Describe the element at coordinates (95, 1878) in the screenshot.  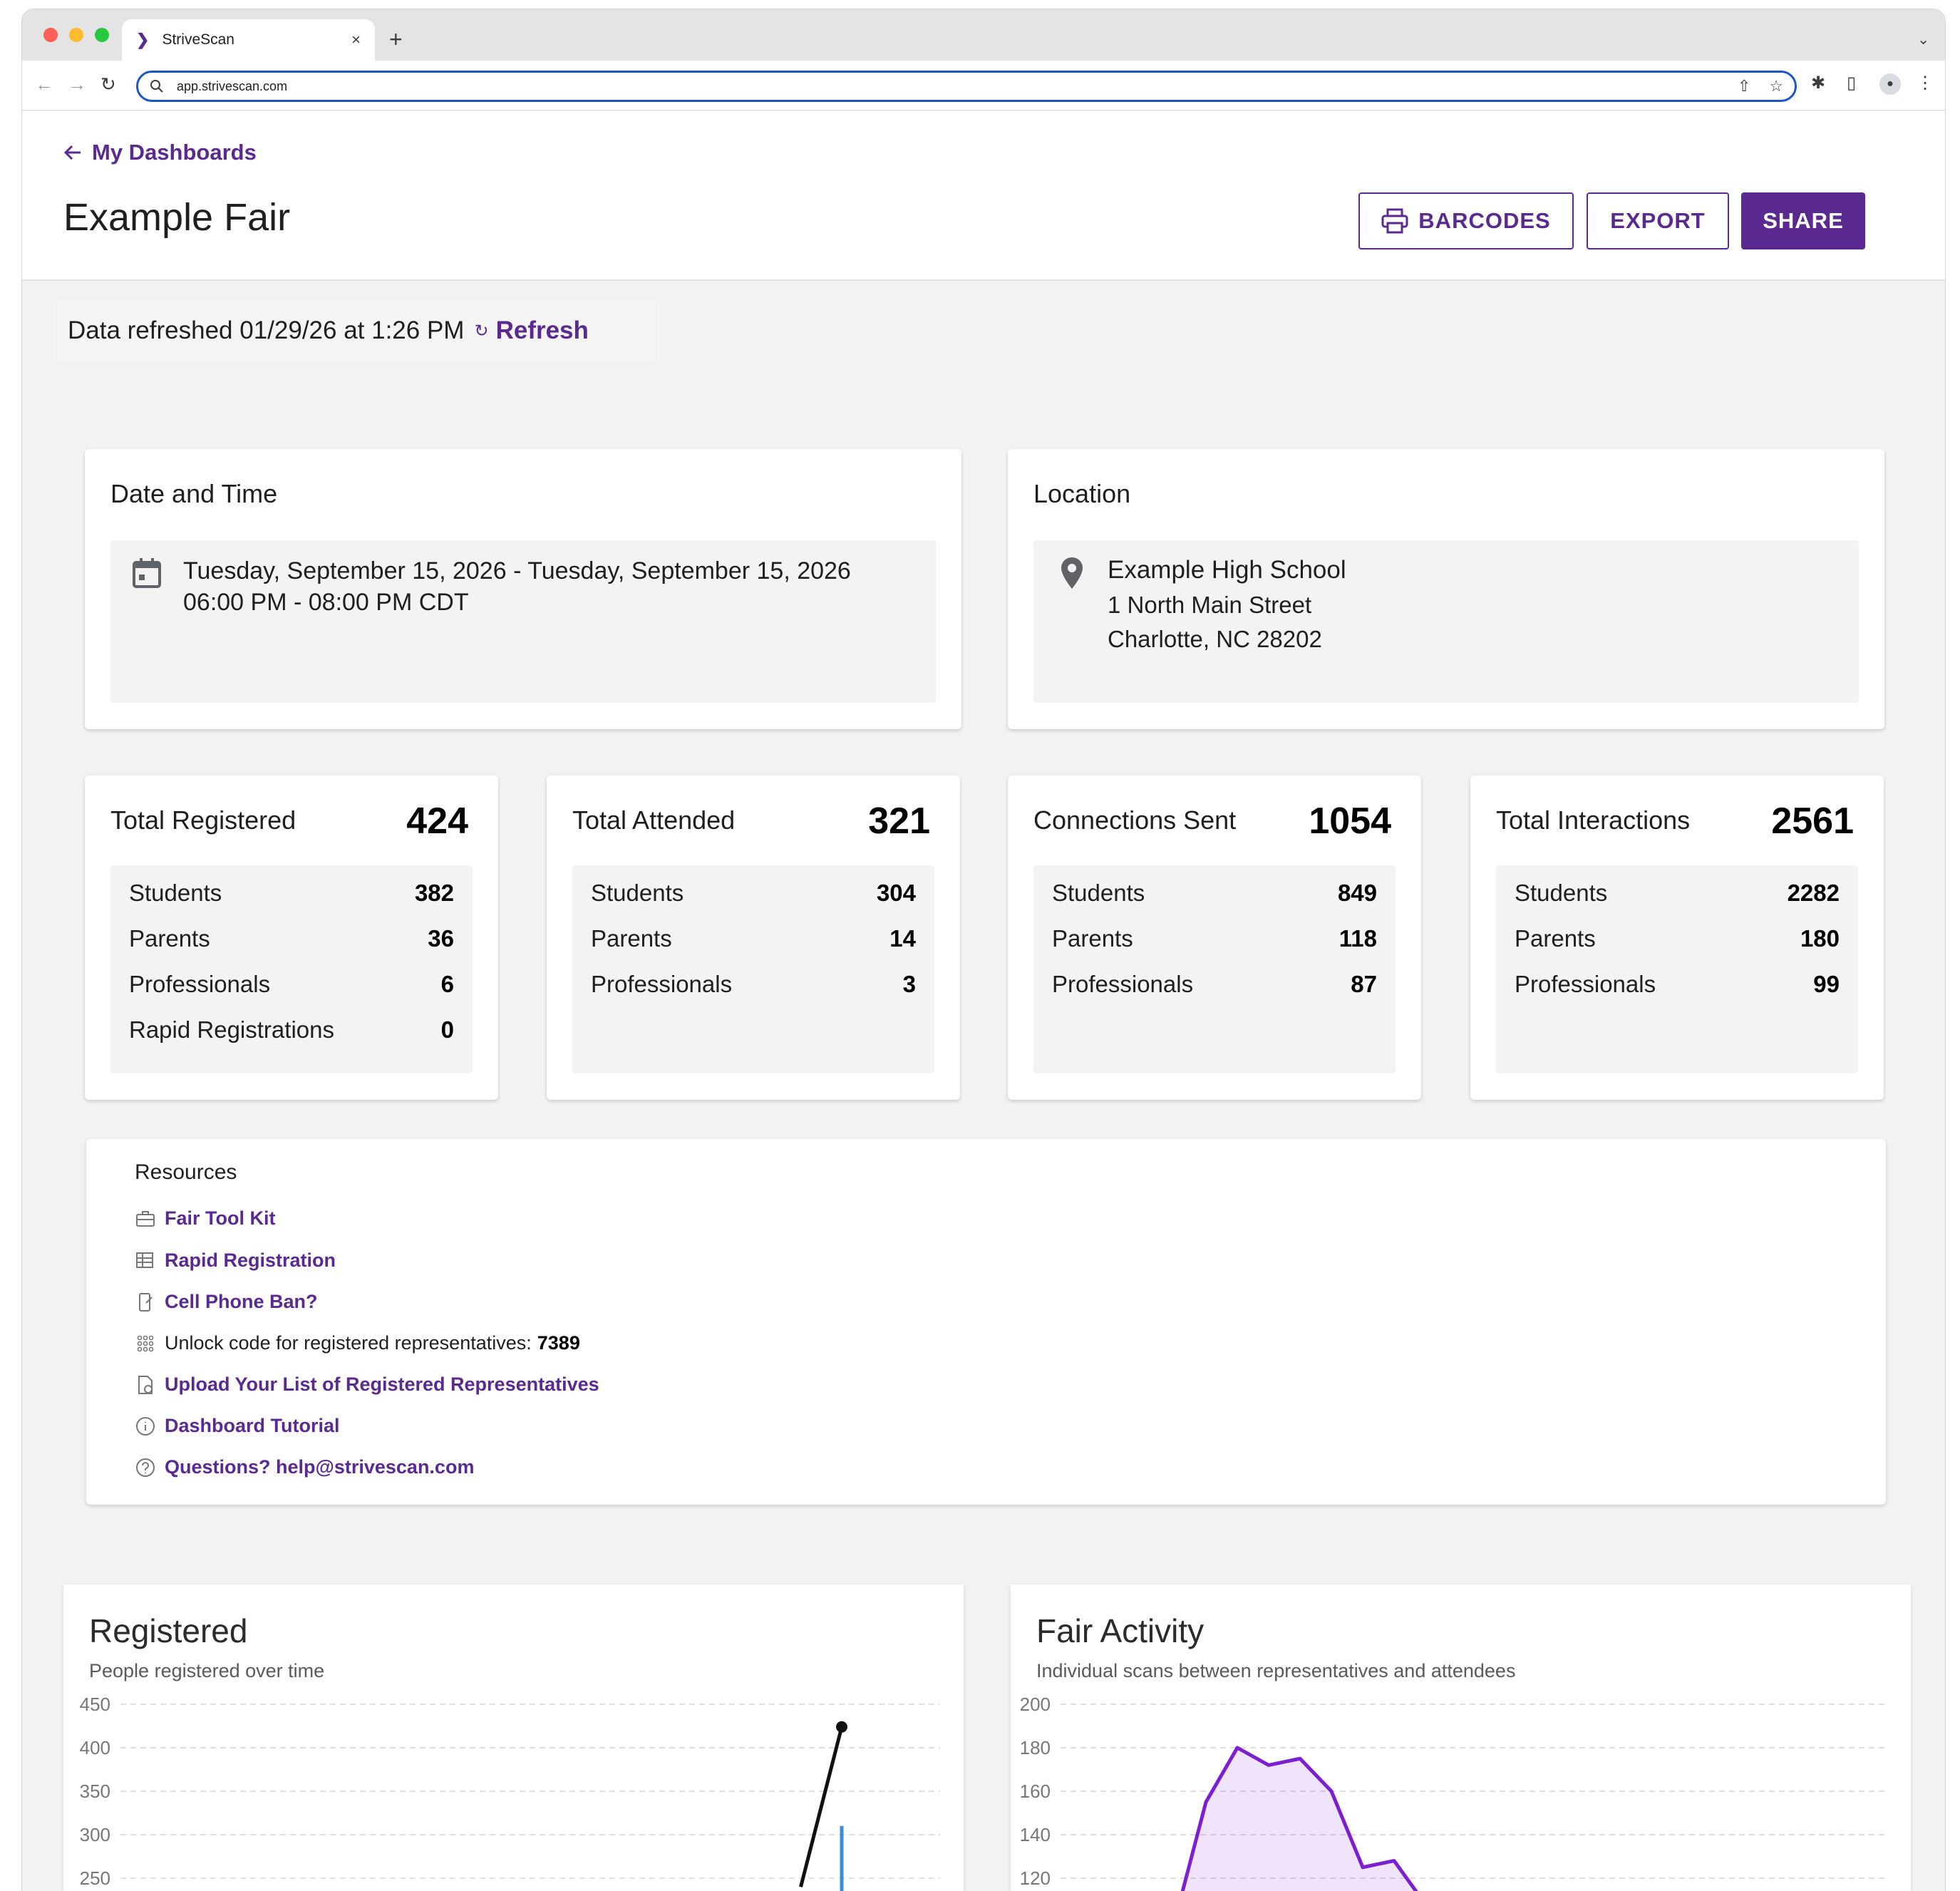
I see `y-tick-label: 250` at that location.